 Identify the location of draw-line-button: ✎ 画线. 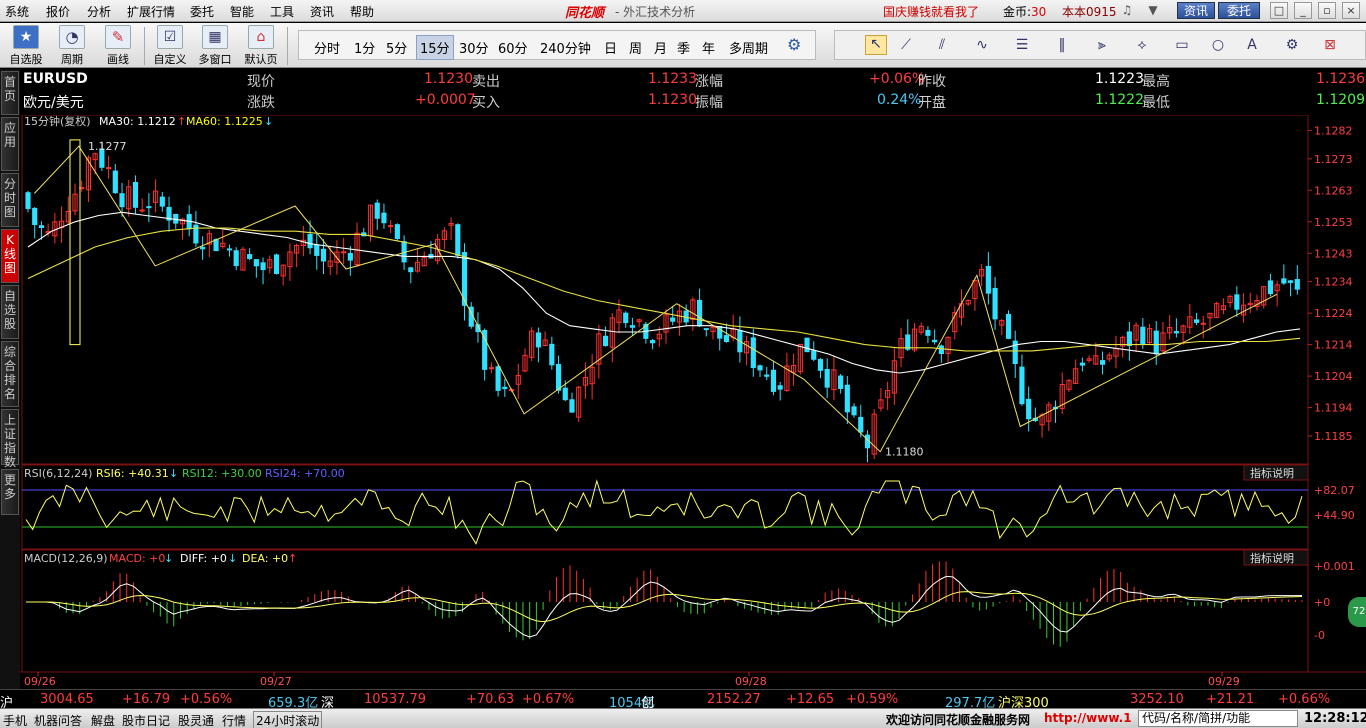
(118, 46).